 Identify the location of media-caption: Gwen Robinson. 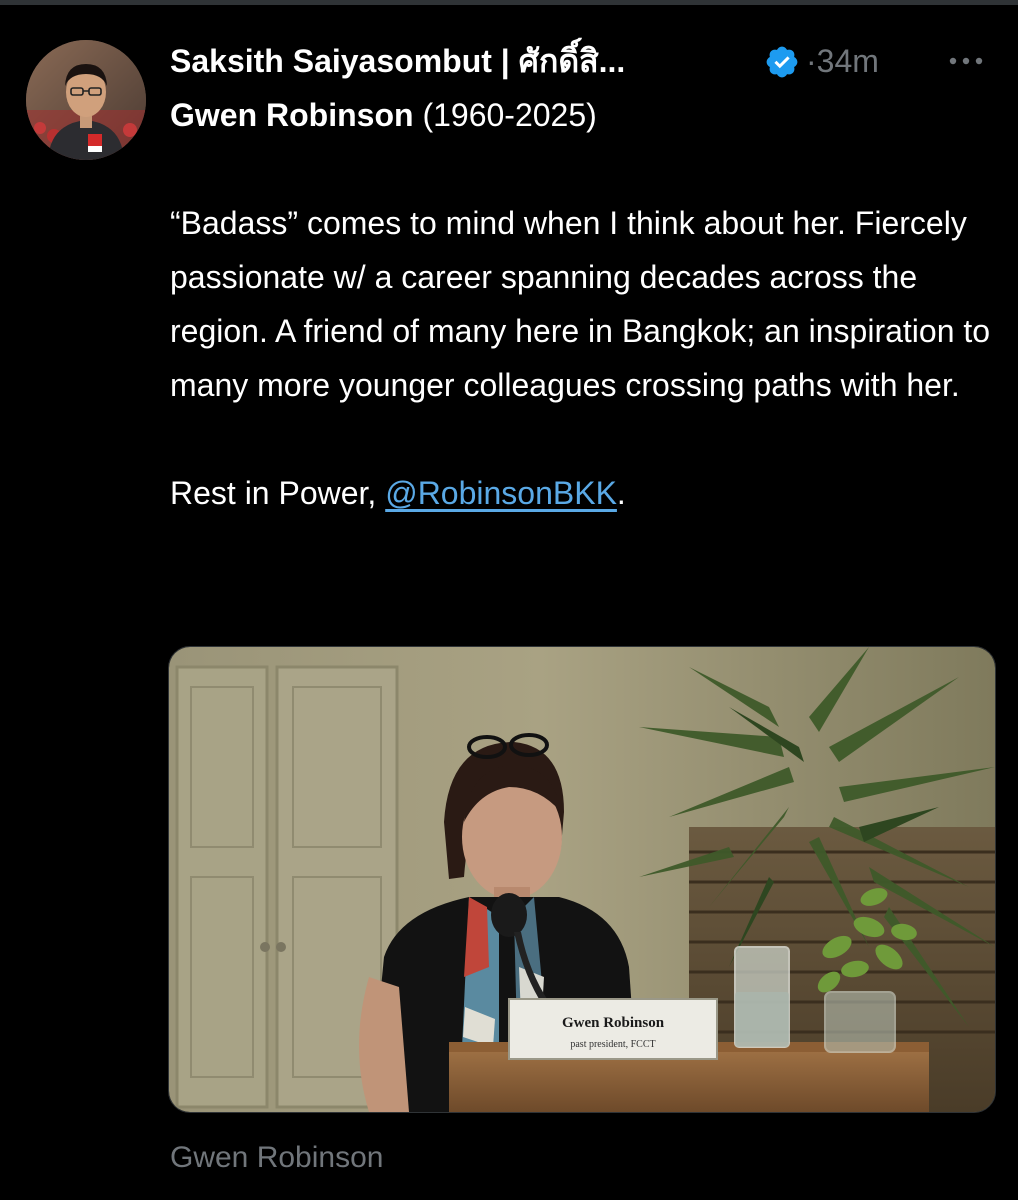
(277, 1157).